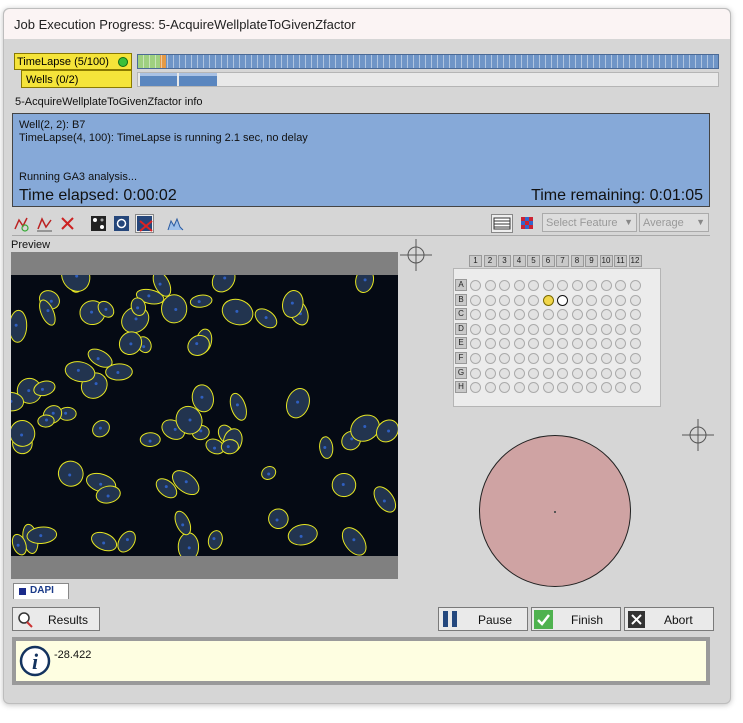 The image size is (743, 723). I want to click on finish-button: Finish, so click(576, 619).